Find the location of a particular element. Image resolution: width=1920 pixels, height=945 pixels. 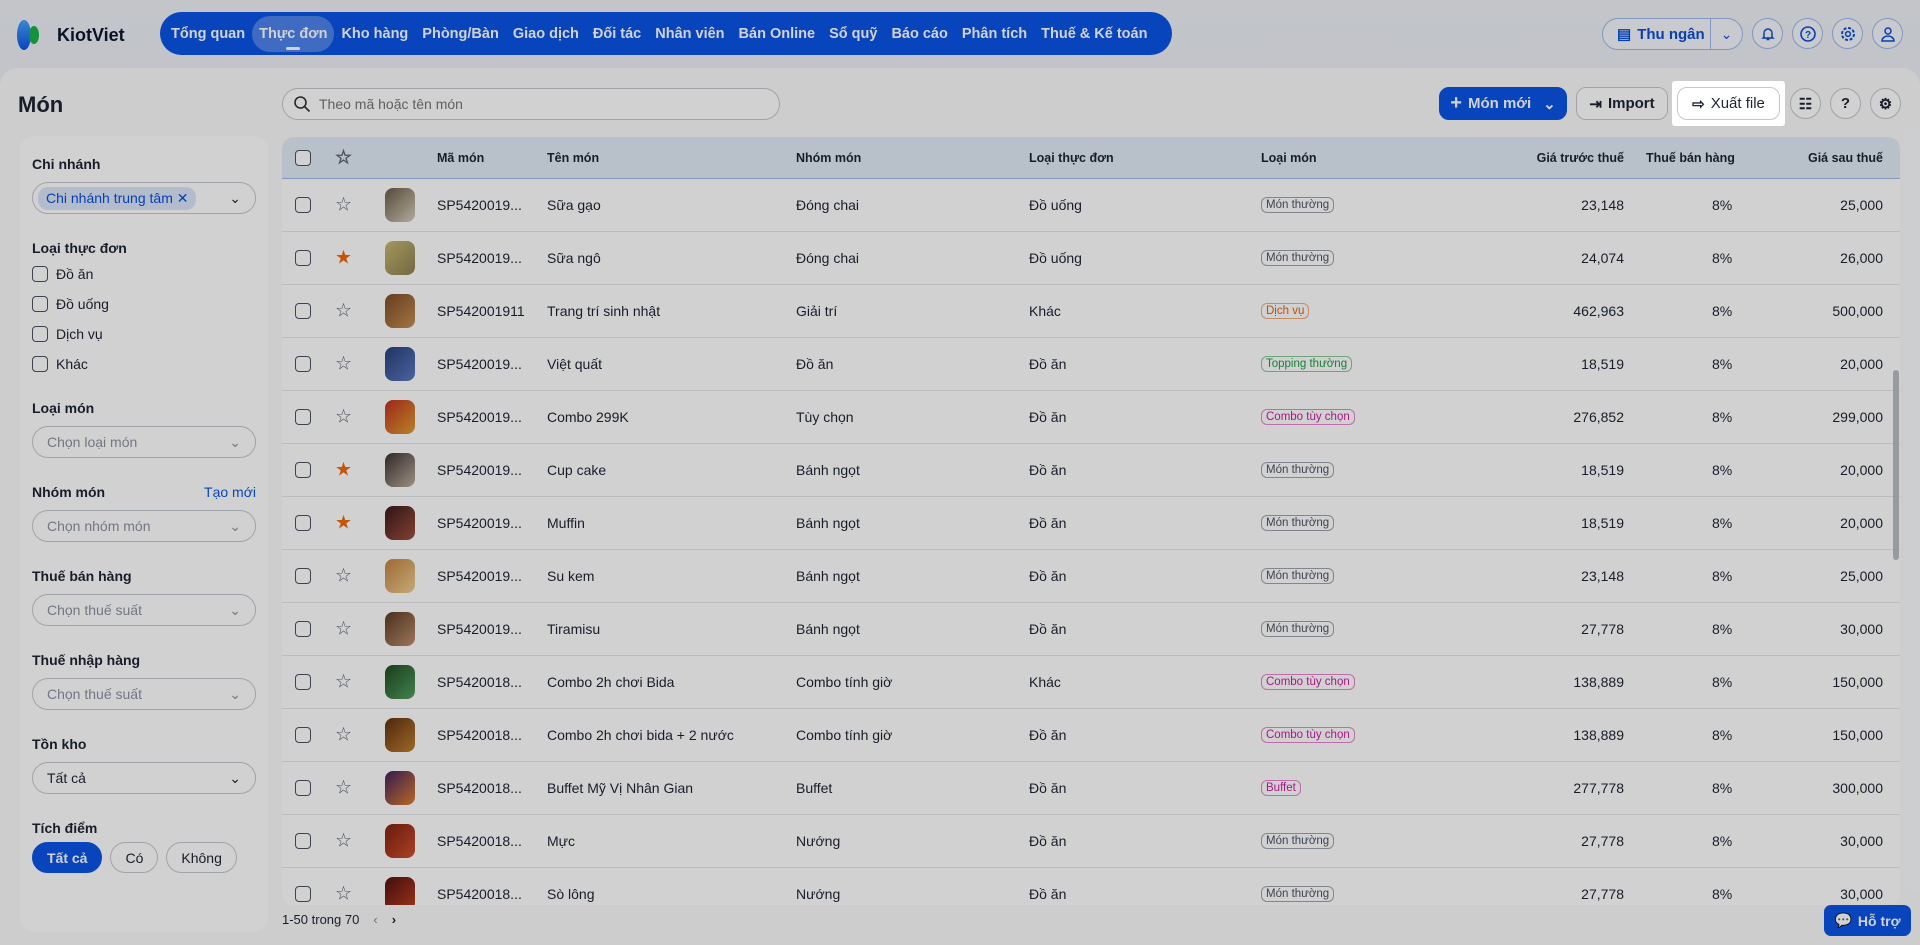

export-label: Xuất file is located at coordinates (1737, 103).